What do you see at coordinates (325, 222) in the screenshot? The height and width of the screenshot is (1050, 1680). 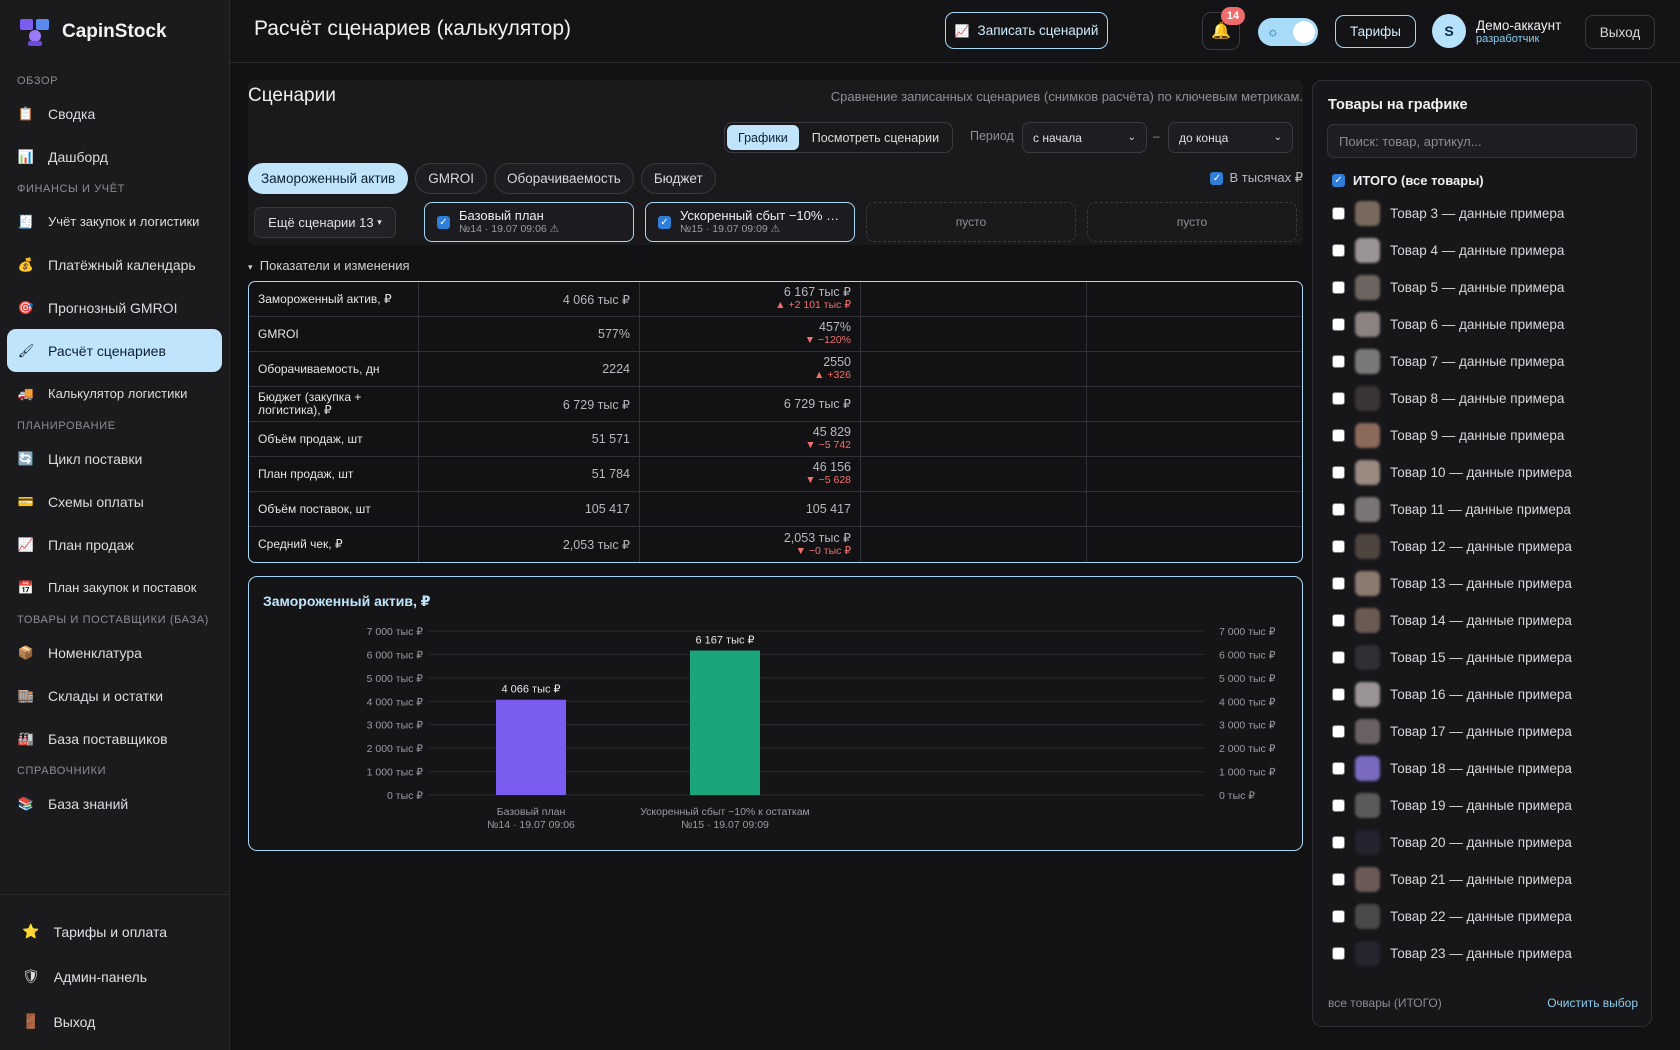 I see `more-scenarios-dropdown: Ещё сценарии 13 ▾` at bounding box center [325, 222].